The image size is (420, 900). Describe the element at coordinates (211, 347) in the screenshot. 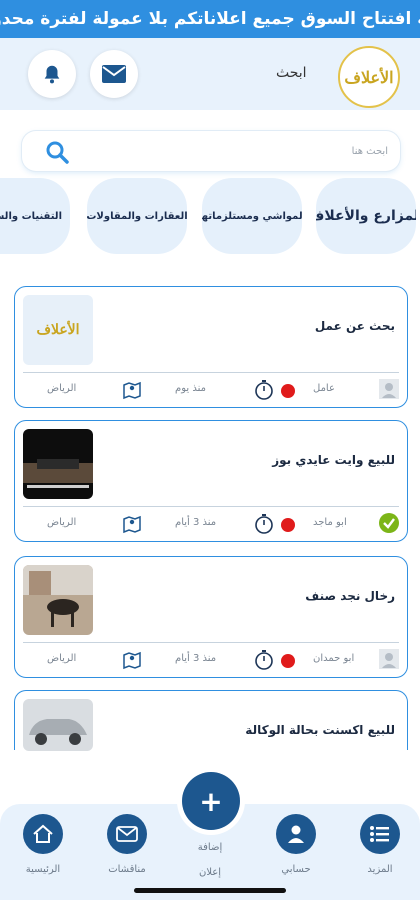

I see `listing-card: الأعلاف بحث عن عمل الرياض منذ يوم عامل` at that location.